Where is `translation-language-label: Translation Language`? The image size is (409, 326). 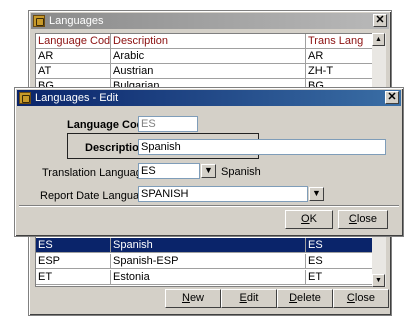 translation-language-label: Translation Language is located at coordinates (95, 173).